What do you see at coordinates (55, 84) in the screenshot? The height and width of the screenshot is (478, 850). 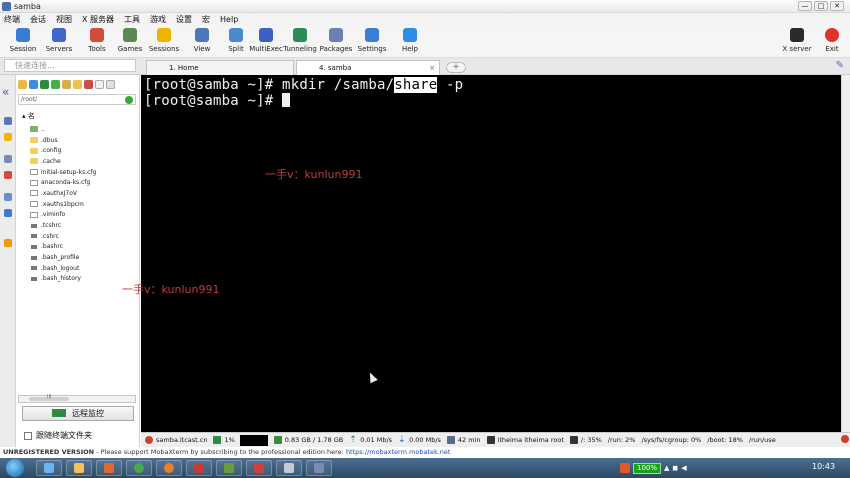 I see `refresh-icon` at bounding box center [55, 84].